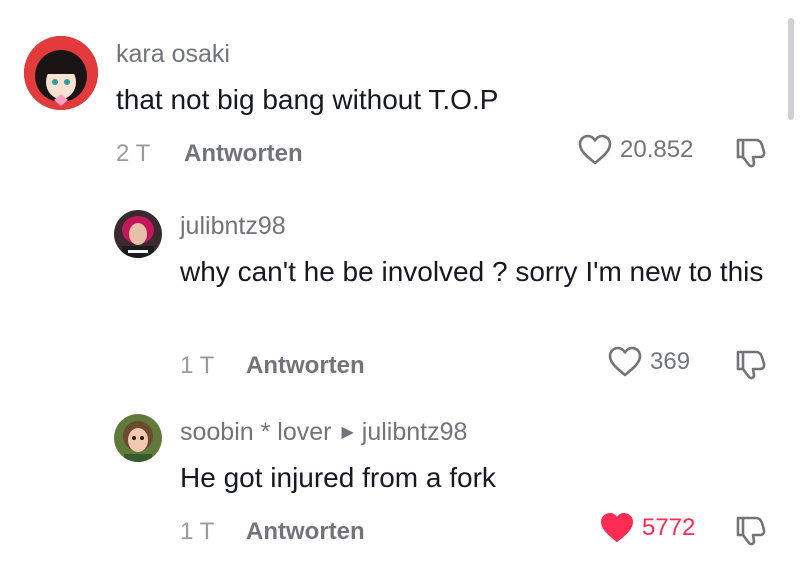 This screenshot has height=567, width=800. Describe the element at coordinates (670, 361) in the screenshot. I see `like-count: 369` at that location.